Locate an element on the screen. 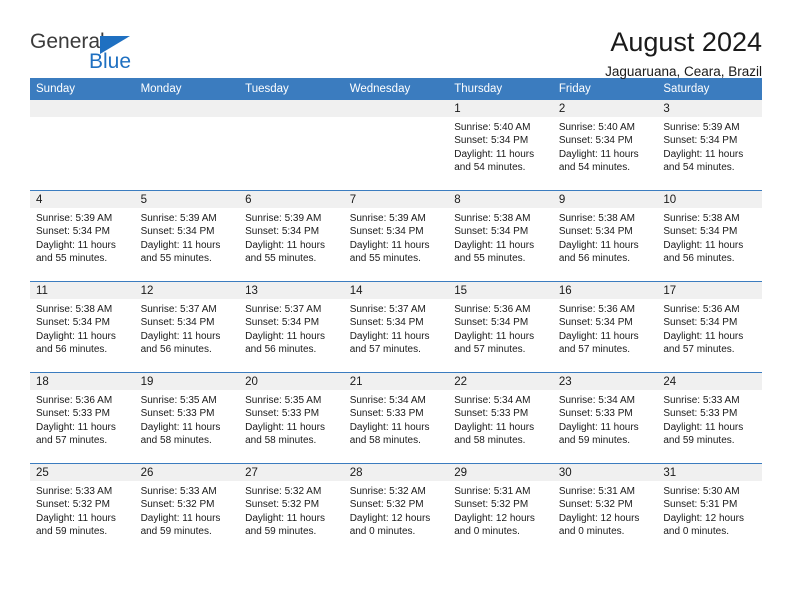  daylight-text-line2: and 59 minutes. is located at coordinates (72, 532).